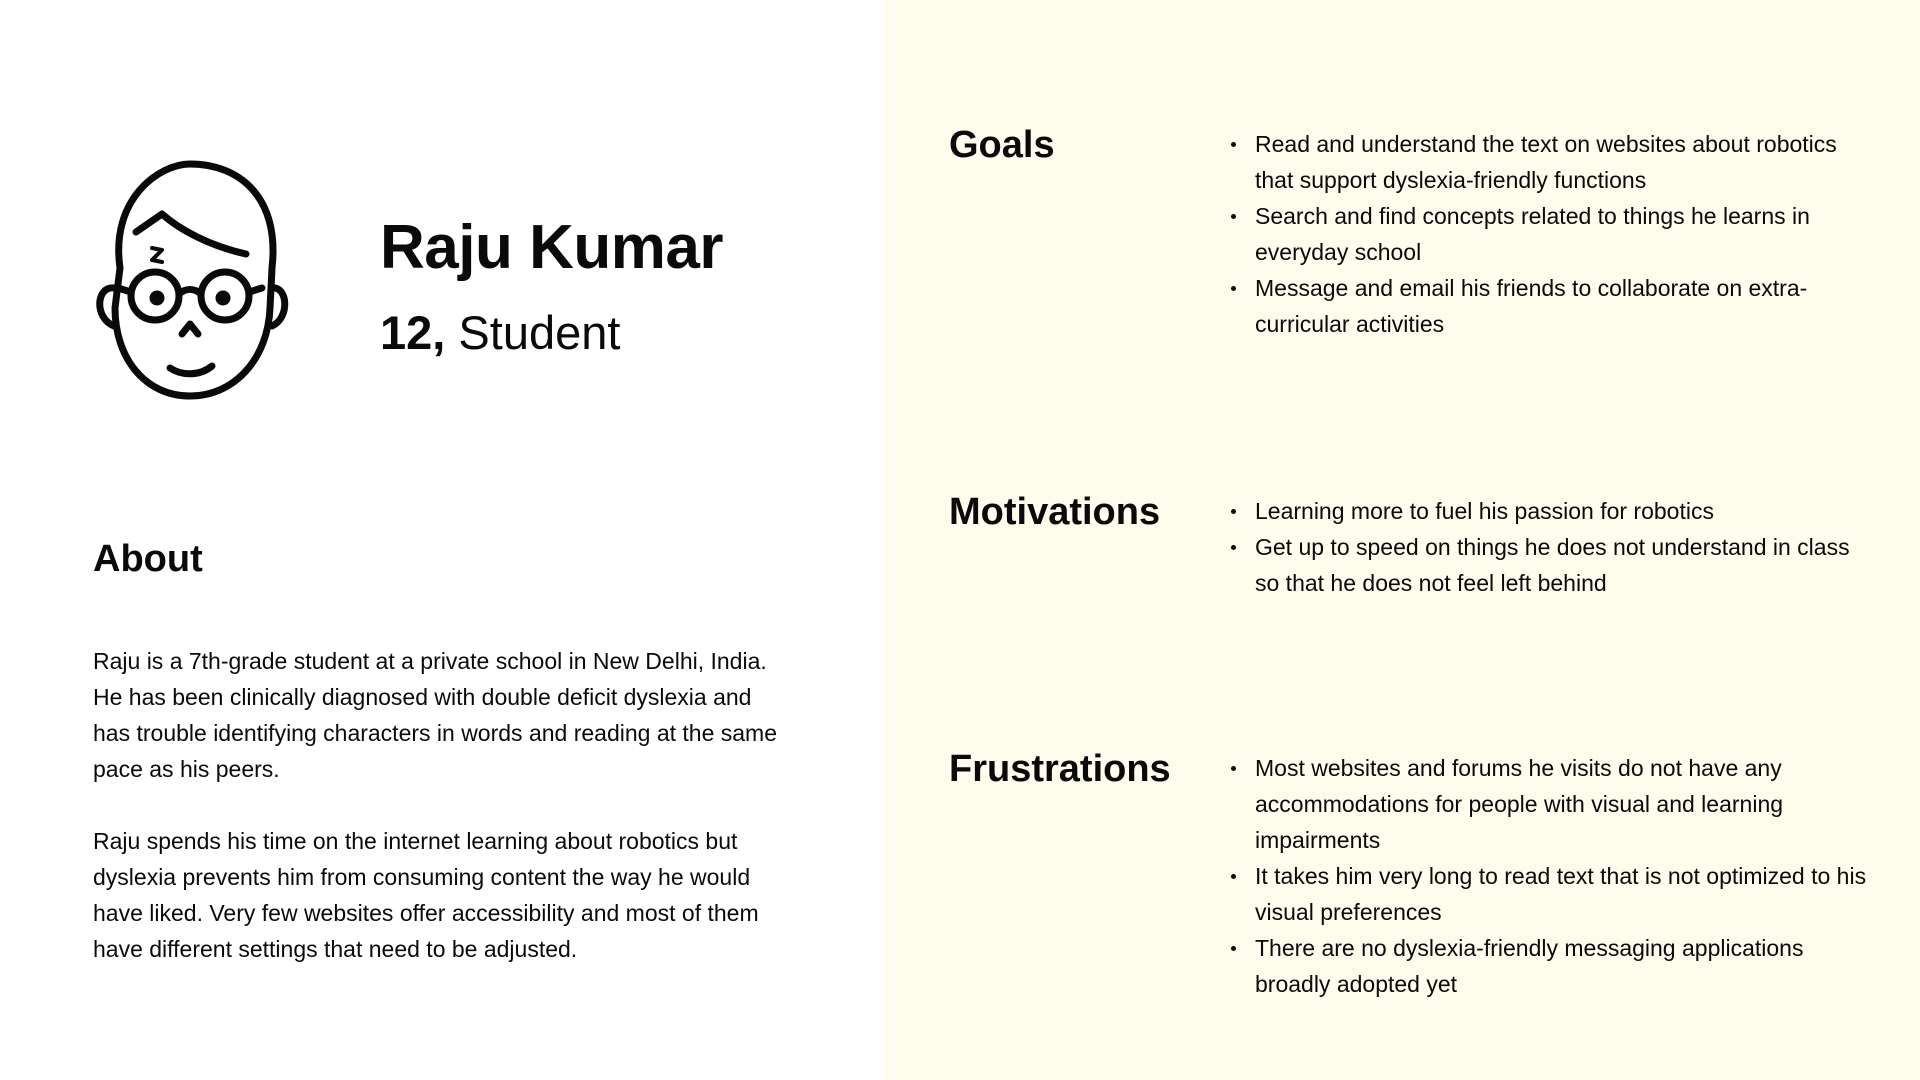 Image resolution: width=1920 pixels, height=1080 pixels. Describe the element at coordinates (539, 332) in the screenshot. I see `persona-role: Student` at that location.